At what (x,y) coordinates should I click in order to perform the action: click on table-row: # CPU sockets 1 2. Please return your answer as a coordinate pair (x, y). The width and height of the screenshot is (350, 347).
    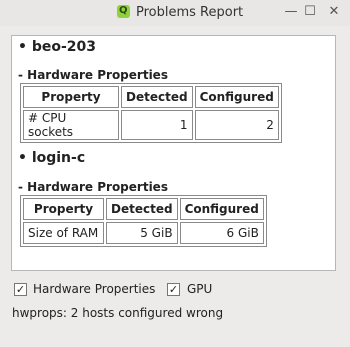
    Looking at the image, I should click on (151, 125).